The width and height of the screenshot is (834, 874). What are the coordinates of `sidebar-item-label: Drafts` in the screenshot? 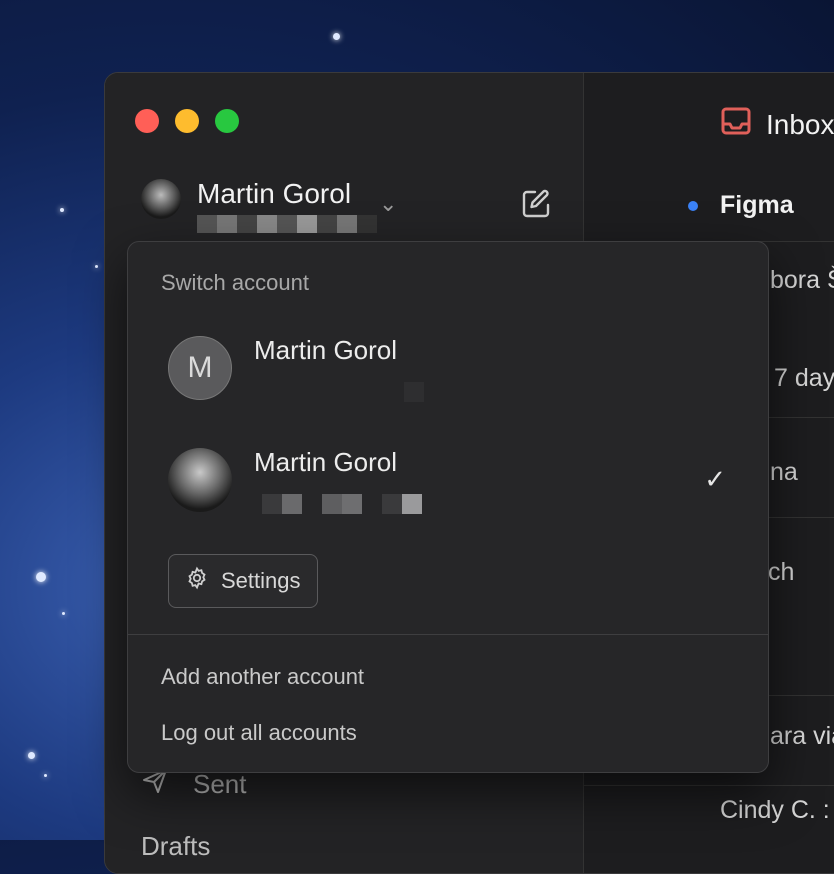 It's located at (176, 846).